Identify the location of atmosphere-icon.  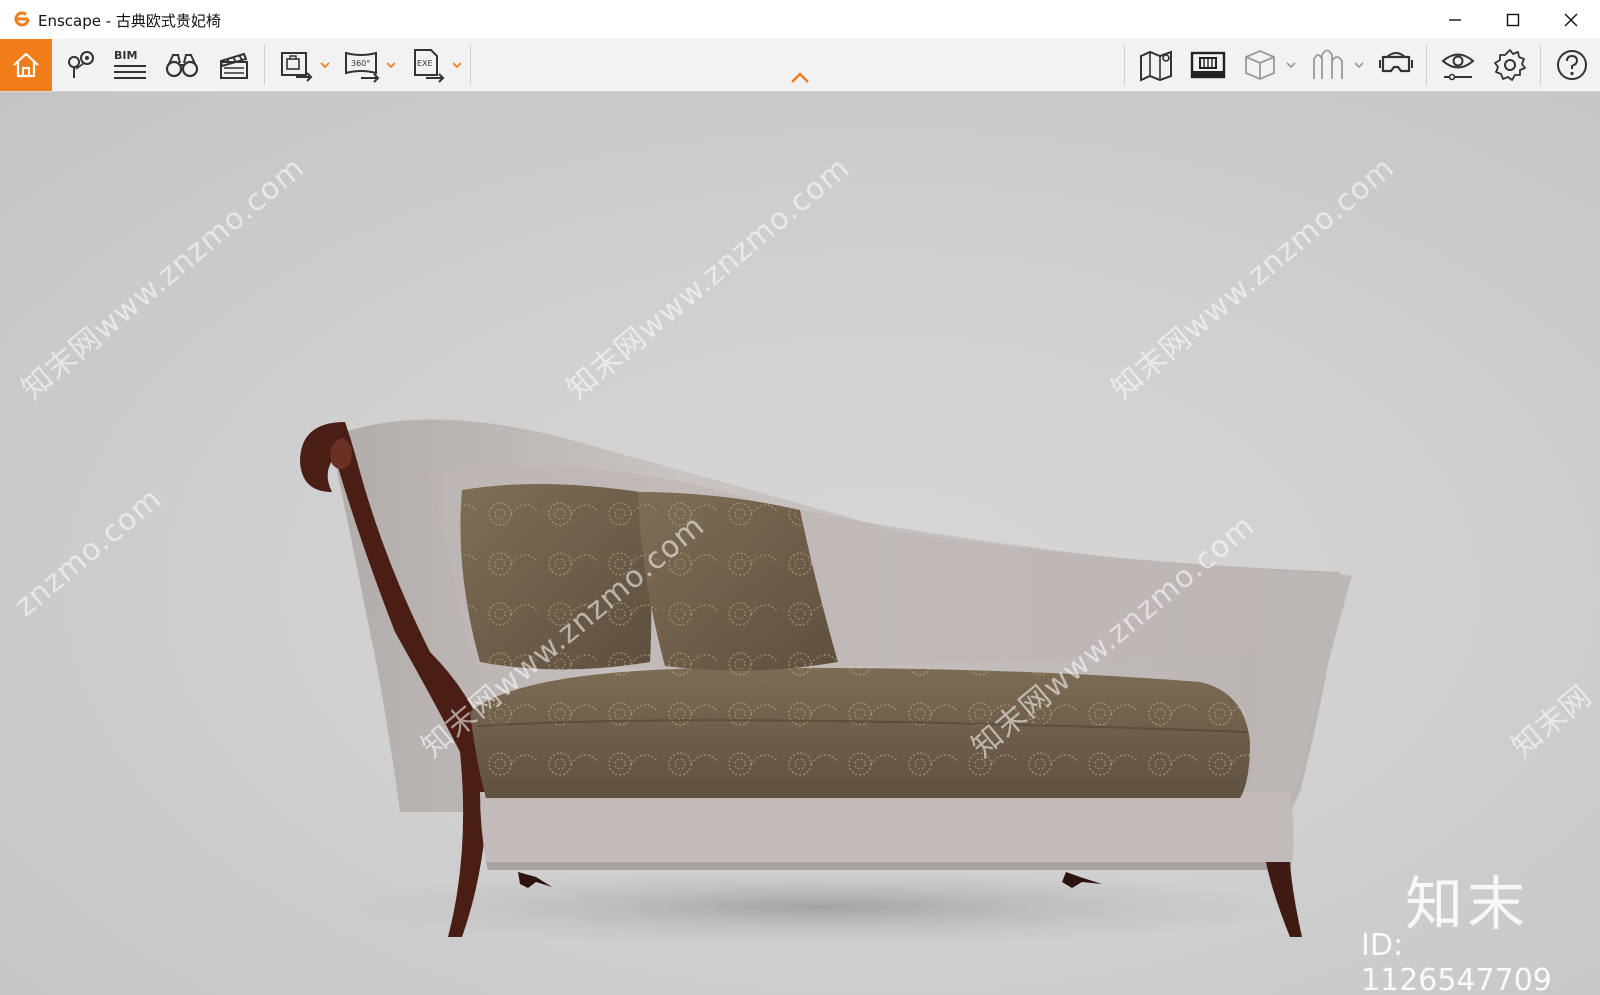
(1328, 64).